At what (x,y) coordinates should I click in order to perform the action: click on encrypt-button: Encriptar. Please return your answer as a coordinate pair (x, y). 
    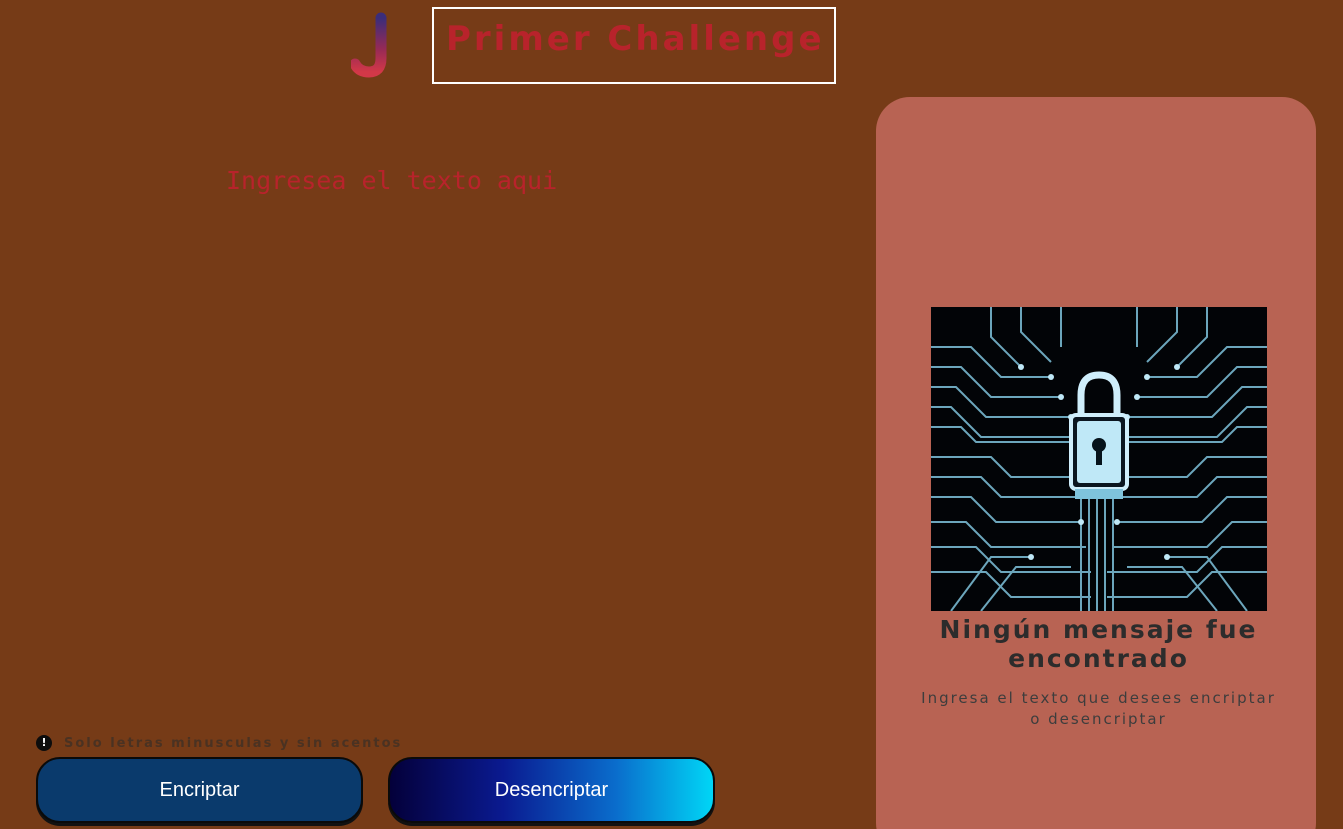
    Looking at the image, I should click on (199, 790).